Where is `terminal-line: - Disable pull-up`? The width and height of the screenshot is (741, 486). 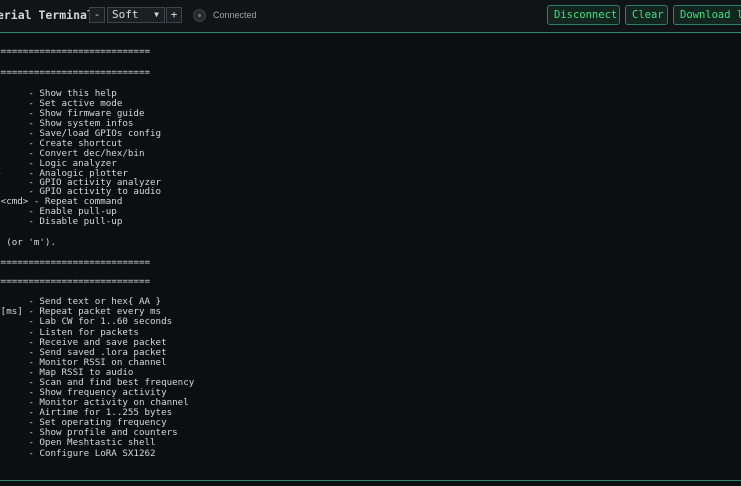 terminal-line: - Disable pull-up is located at coordinates (75, 221).